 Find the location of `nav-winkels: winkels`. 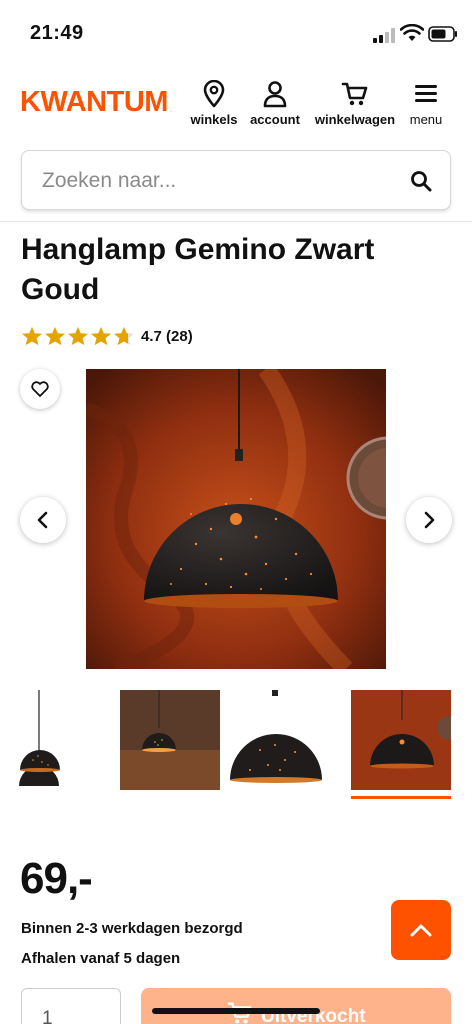

nav-winkels: winkels is located at coordinates (214, 103).